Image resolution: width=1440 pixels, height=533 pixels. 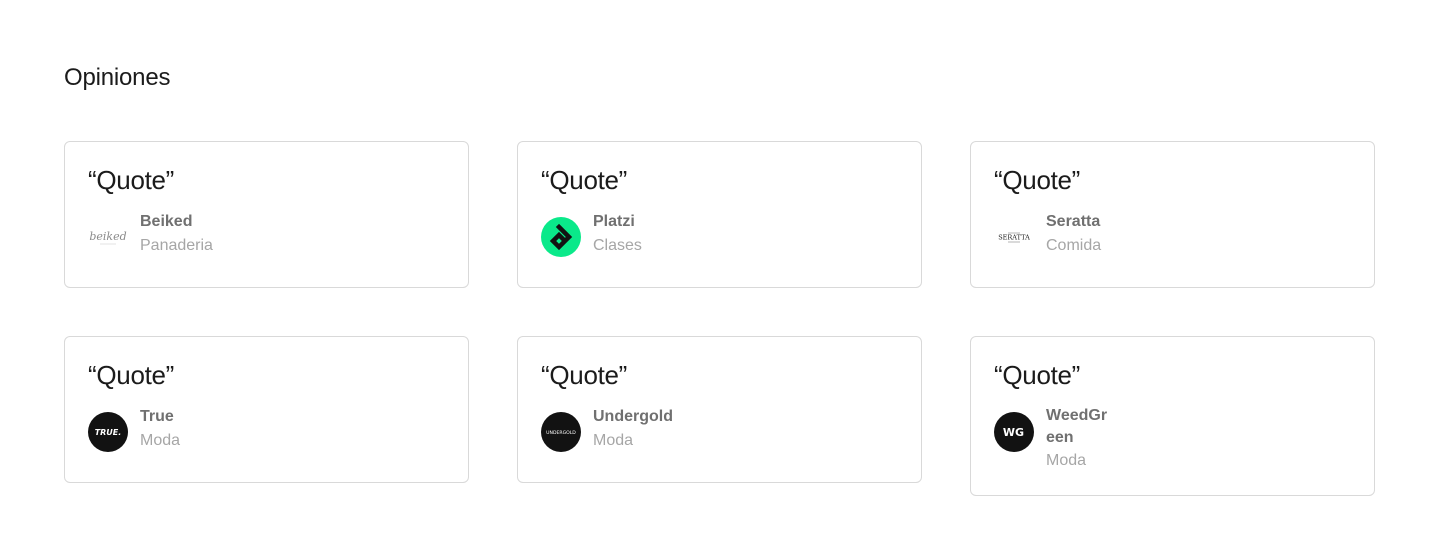 I want to click on client-name: WeedGreen, so click(x=1077, y=426).